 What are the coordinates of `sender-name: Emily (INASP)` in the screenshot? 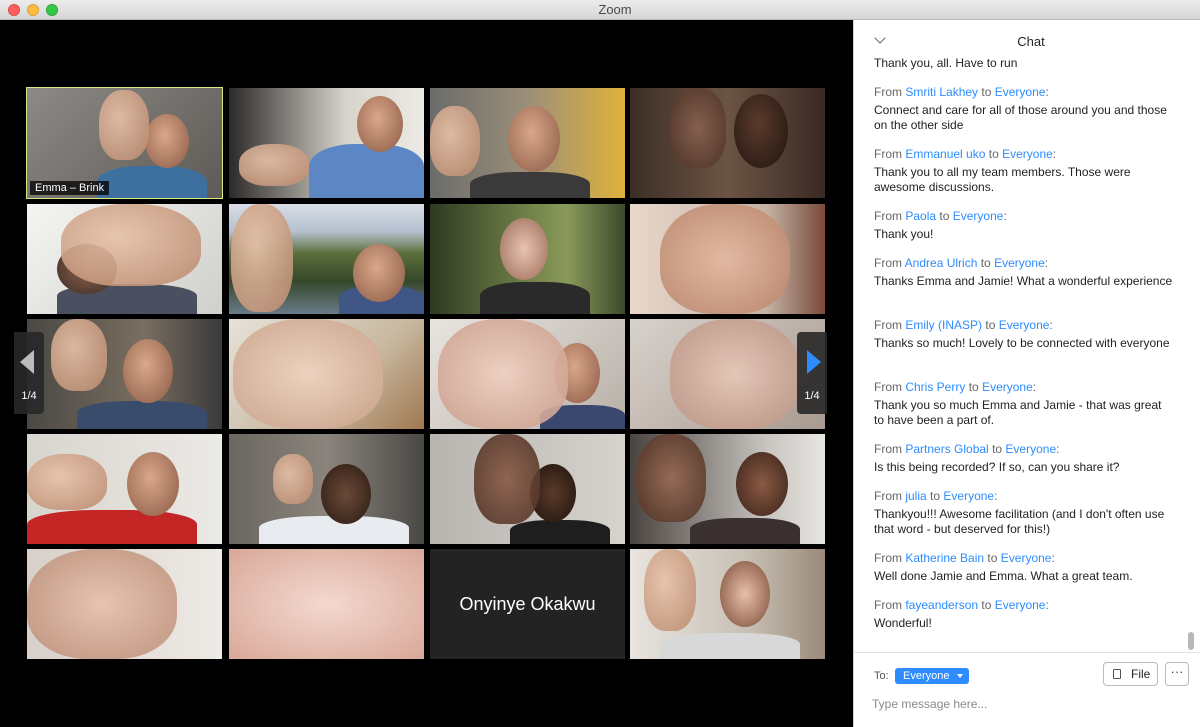 It's located at (943, 325).